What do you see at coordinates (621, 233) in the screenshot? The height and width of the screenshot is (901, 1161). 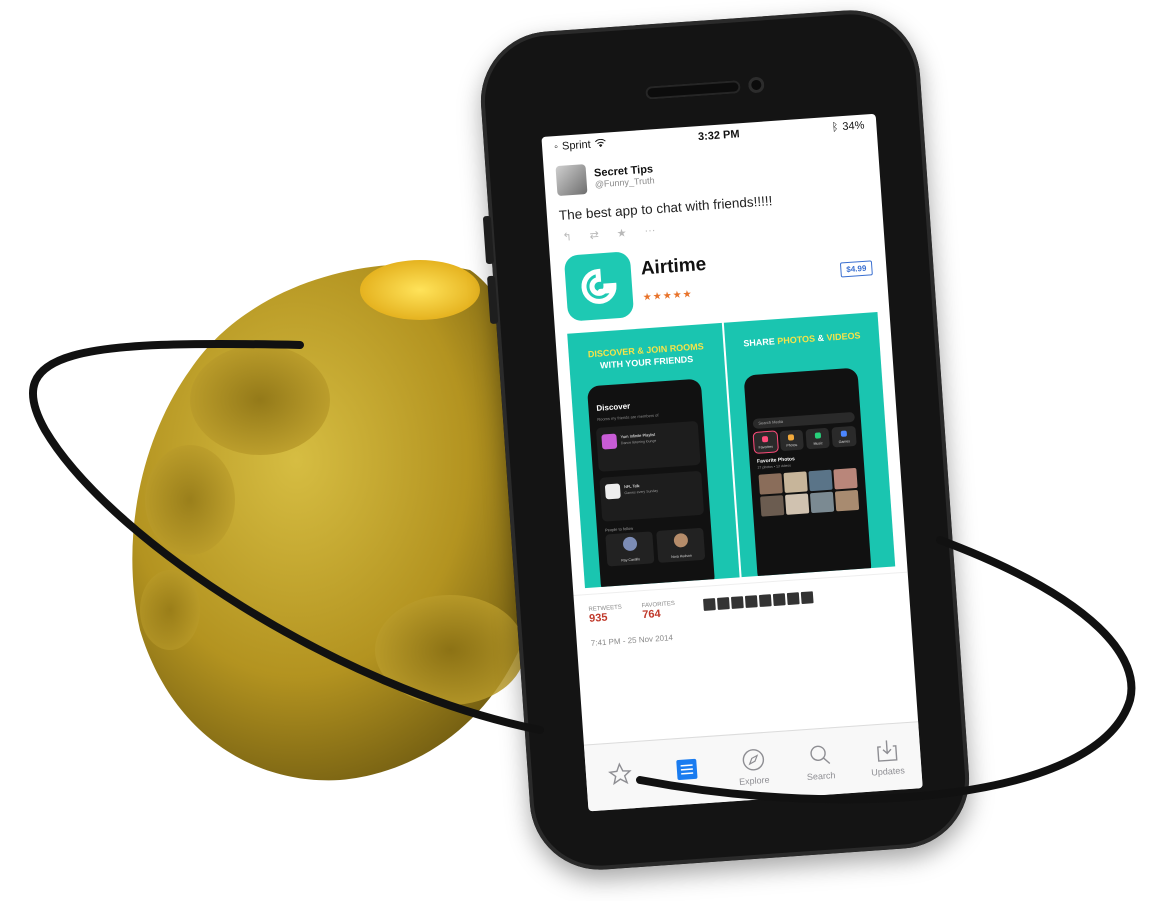 I see `favorite-star-icon: ★` at bounding box center [621, 233].